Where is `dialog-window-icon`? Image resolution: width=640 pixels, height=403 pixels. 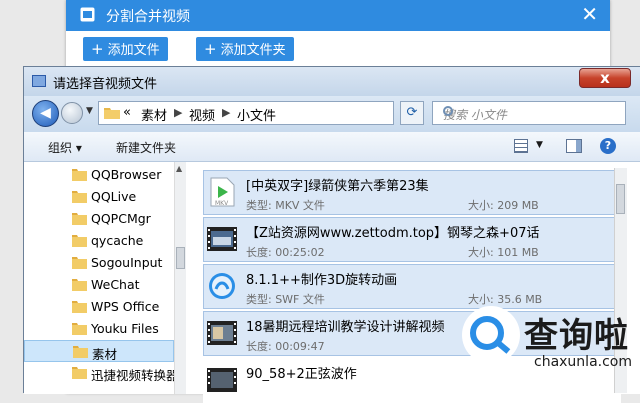 dialog-window-icon is located at coordinates (39, 81).